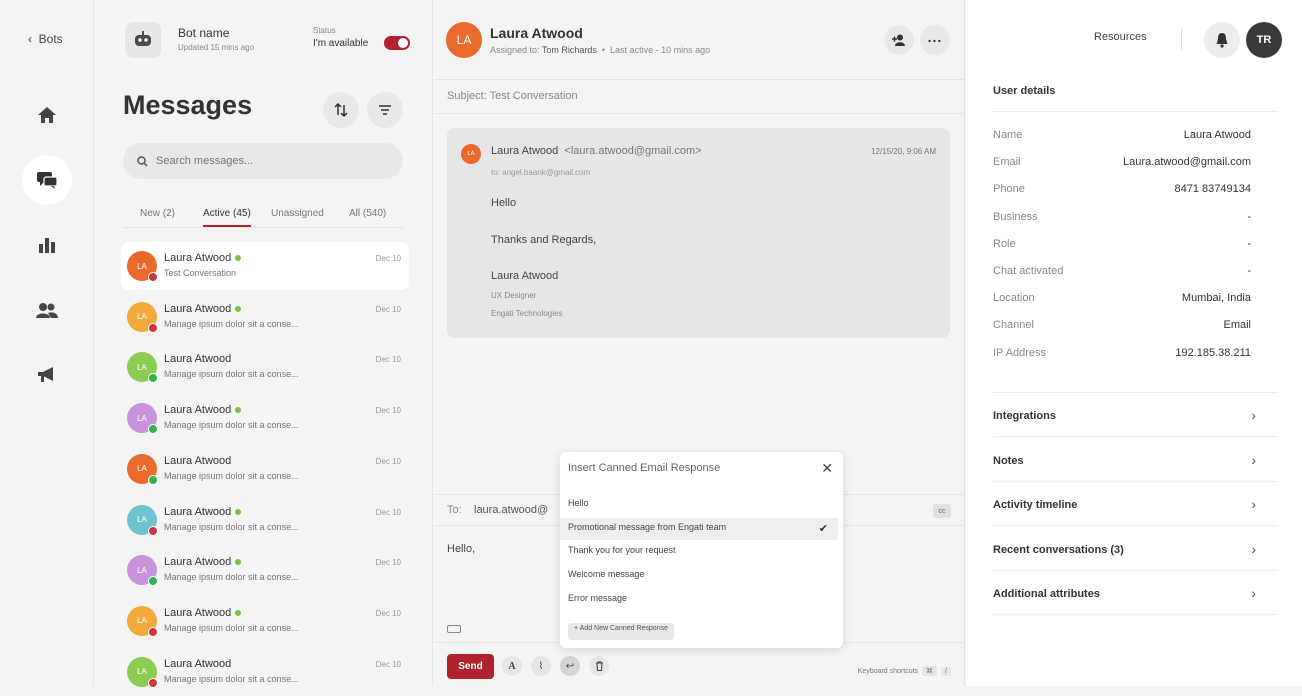 This screenshot has height=696, width=1302. I want to click on paperclip-icon: ⌇, so click(541, 666).